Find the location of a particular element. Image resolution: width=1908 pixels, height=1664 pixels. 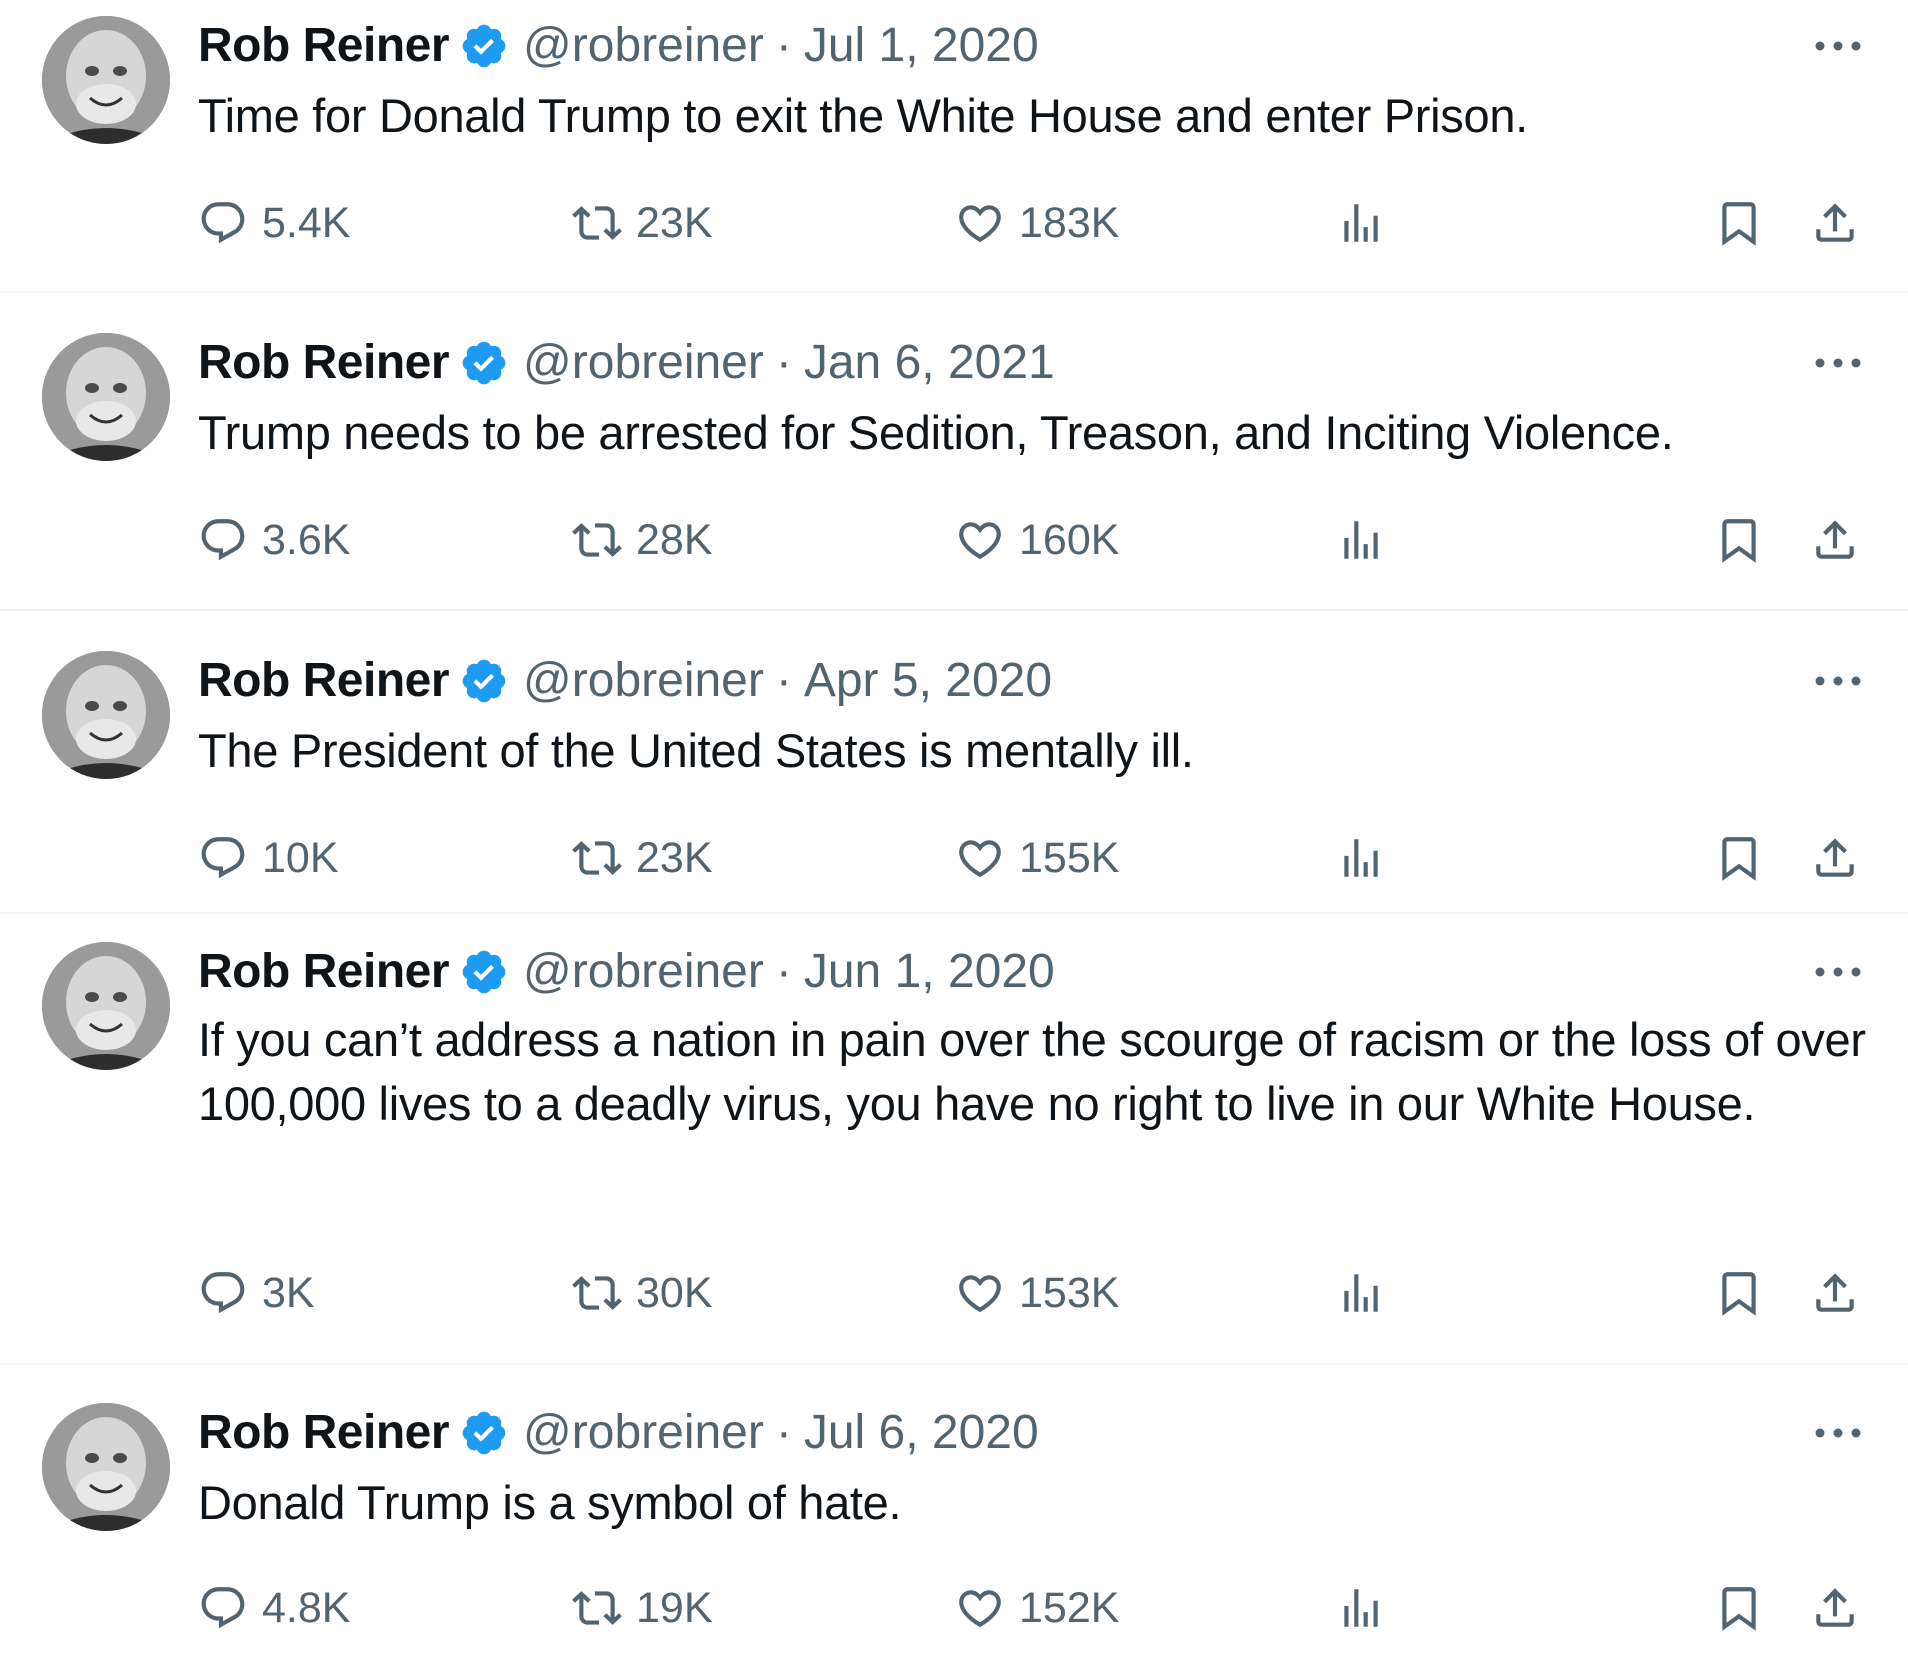

reply-button: 3.6K is located at coordinates (274, 540).